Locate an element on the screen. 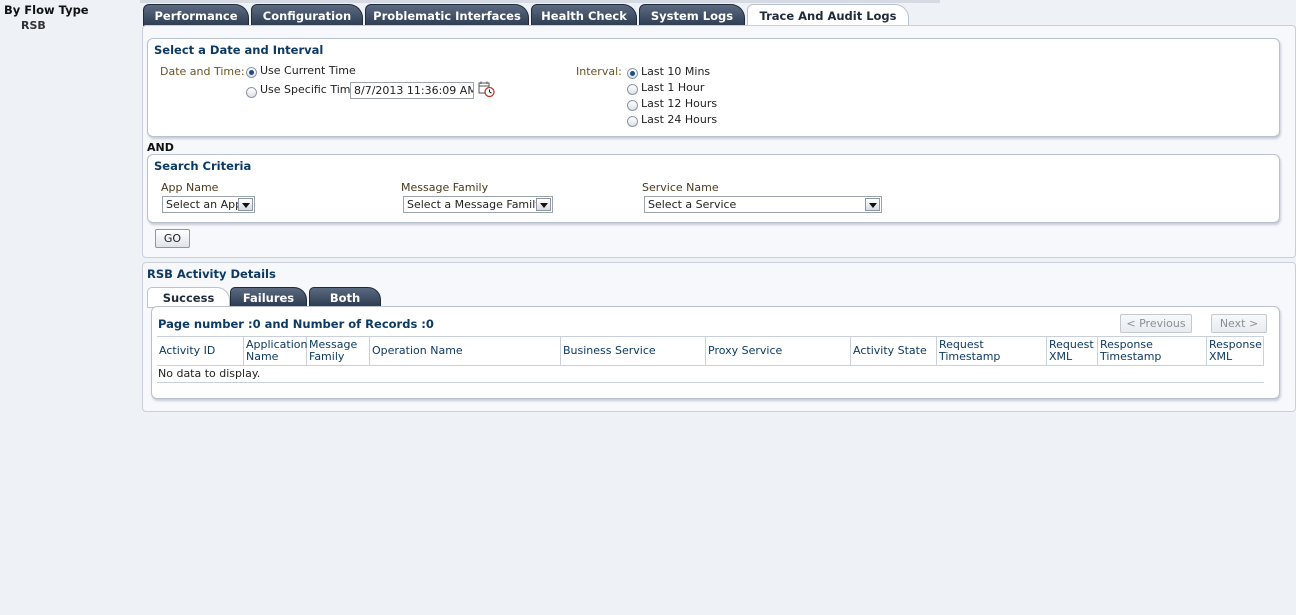  use-specific-time-label: Use Specific Time is located at coordinates (309, 89).